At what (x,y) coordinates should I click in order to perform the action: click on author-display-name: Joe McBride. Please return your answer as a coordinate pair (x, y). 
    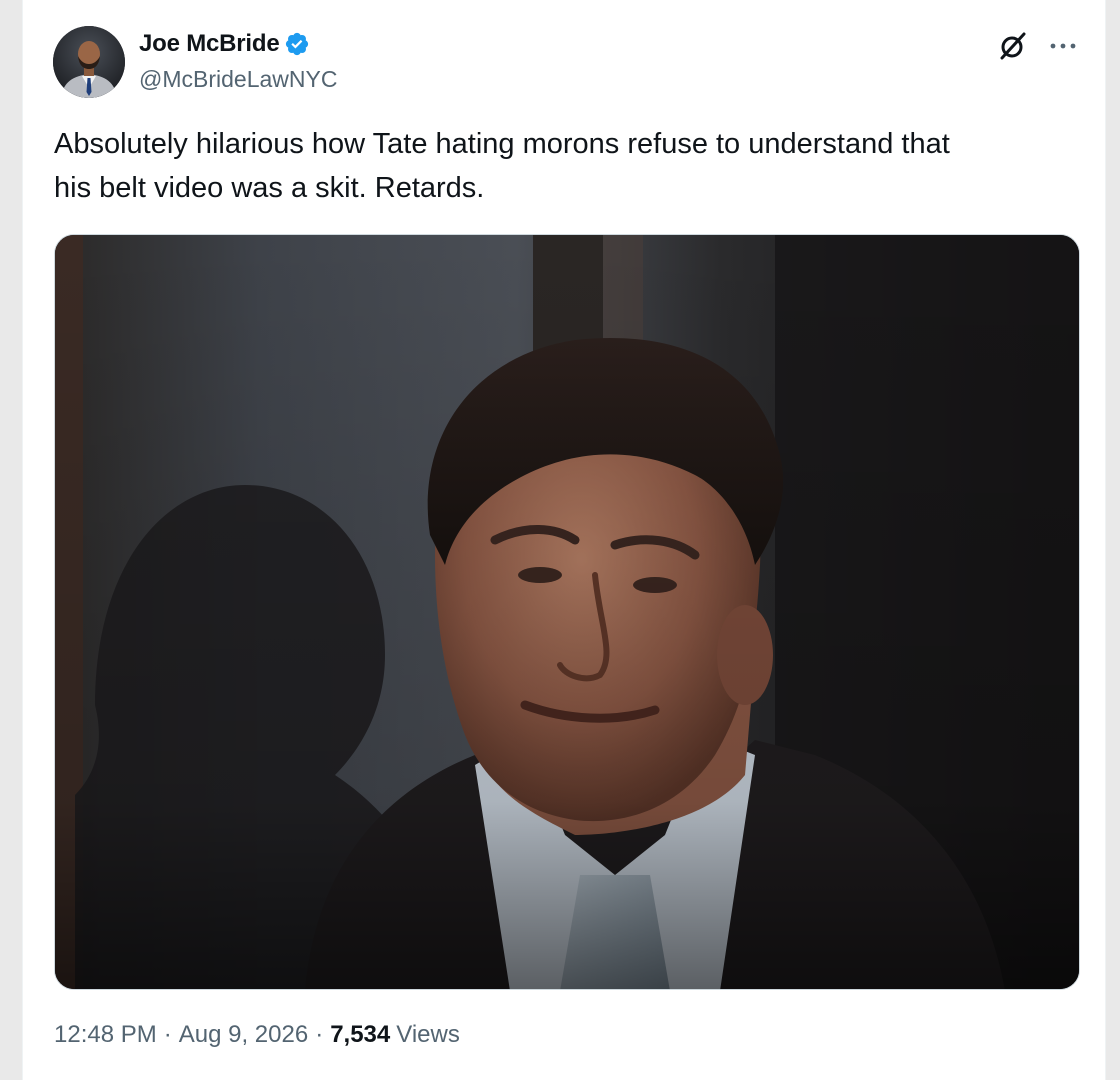
    Looking at the image, I should click on (209, 44).